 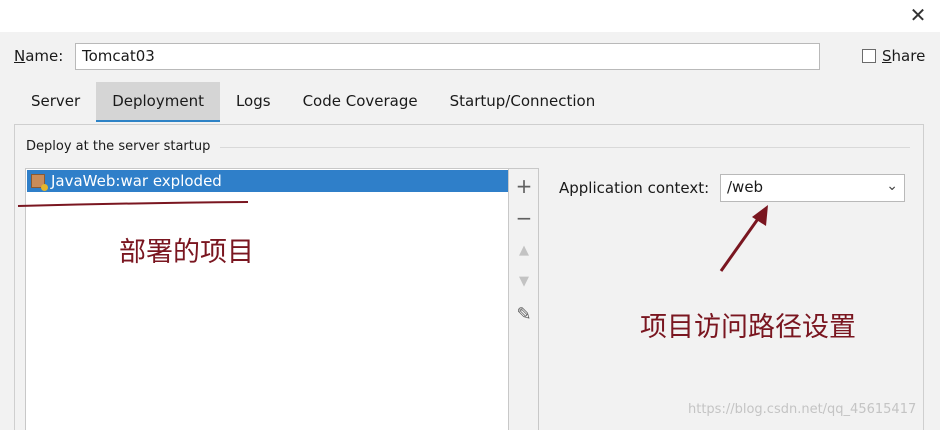 I want to click on annotation-overlay, so click(x=392, y=236).